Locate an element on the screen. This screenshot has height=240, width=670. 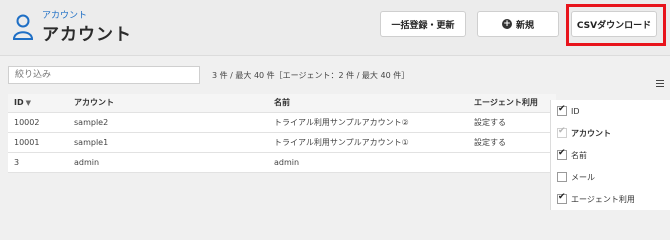
new-button: + 新規 is located at coordinates (518, 24).